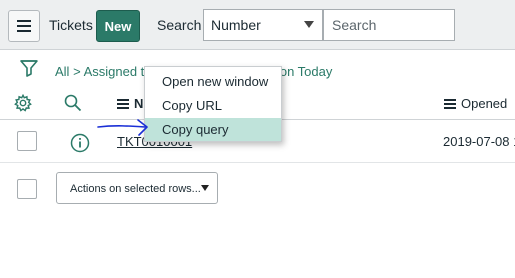  I want to click on column-number-header: N, so click(130, 103).